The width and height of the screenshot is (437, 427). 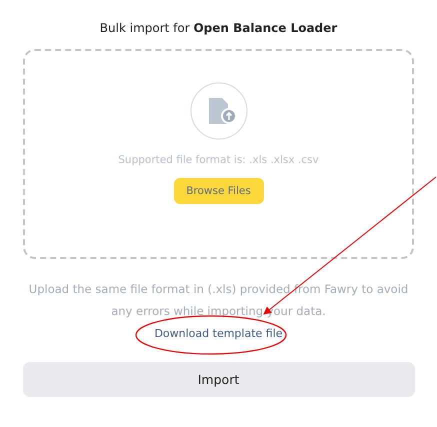 What do you see at coordinates (218, 379) in the screenshot?
I see `import-button: Import` at bounding box center [218, 379].